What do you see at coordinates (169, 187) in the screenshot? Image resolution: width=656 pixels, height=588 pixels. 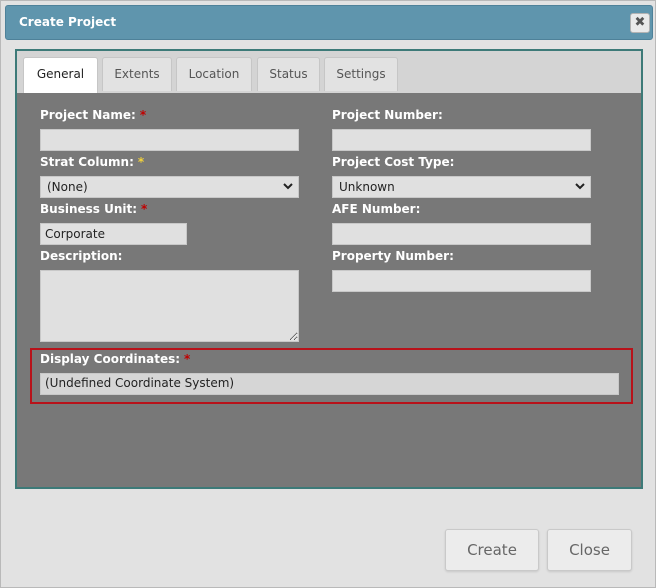 I see `strat-column-select: (None)` at bounding box center [169, 187].